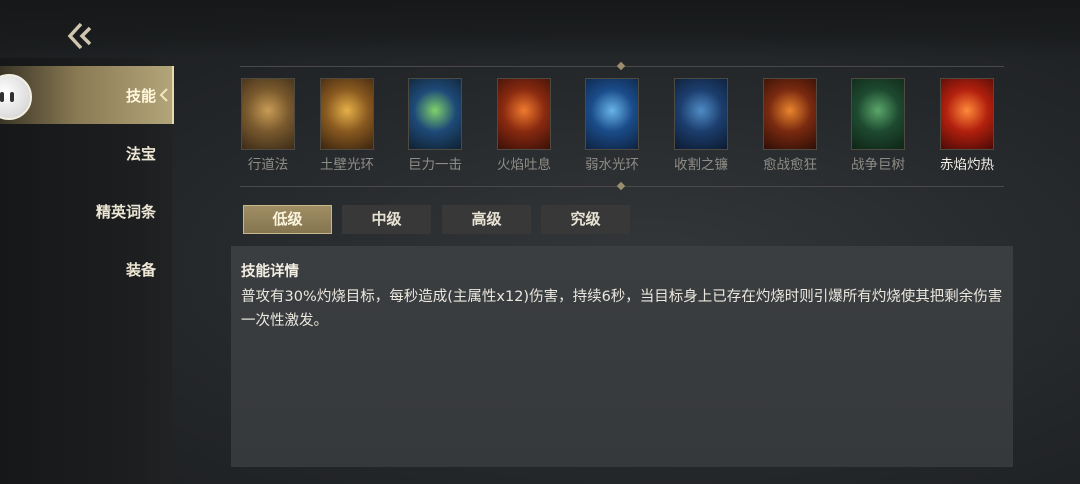 The image size is (1080, 484). What do you see at coordinates (878, 114) in the screenshot?
I see `war-tree-icon` at bounding box center [878, 114].